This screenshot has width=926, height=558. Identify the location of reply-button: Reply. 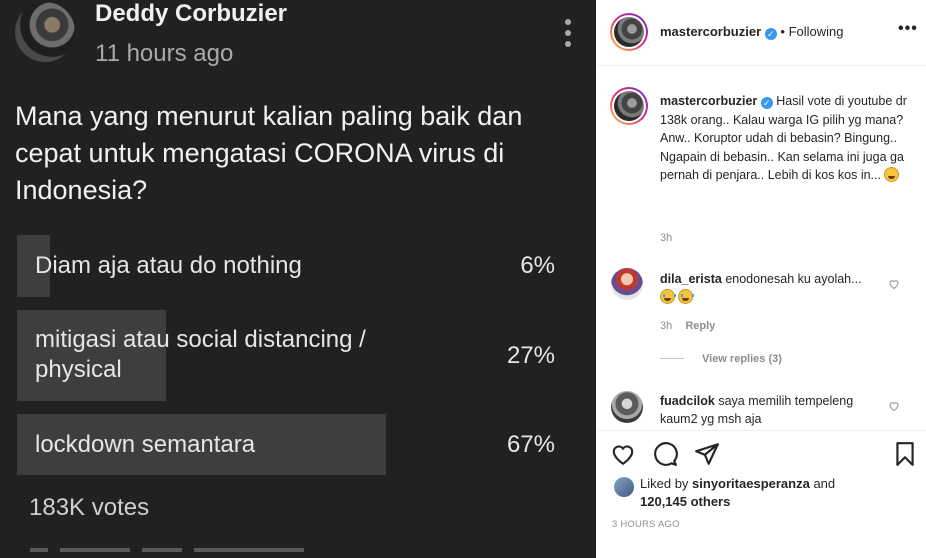
(700, 326).